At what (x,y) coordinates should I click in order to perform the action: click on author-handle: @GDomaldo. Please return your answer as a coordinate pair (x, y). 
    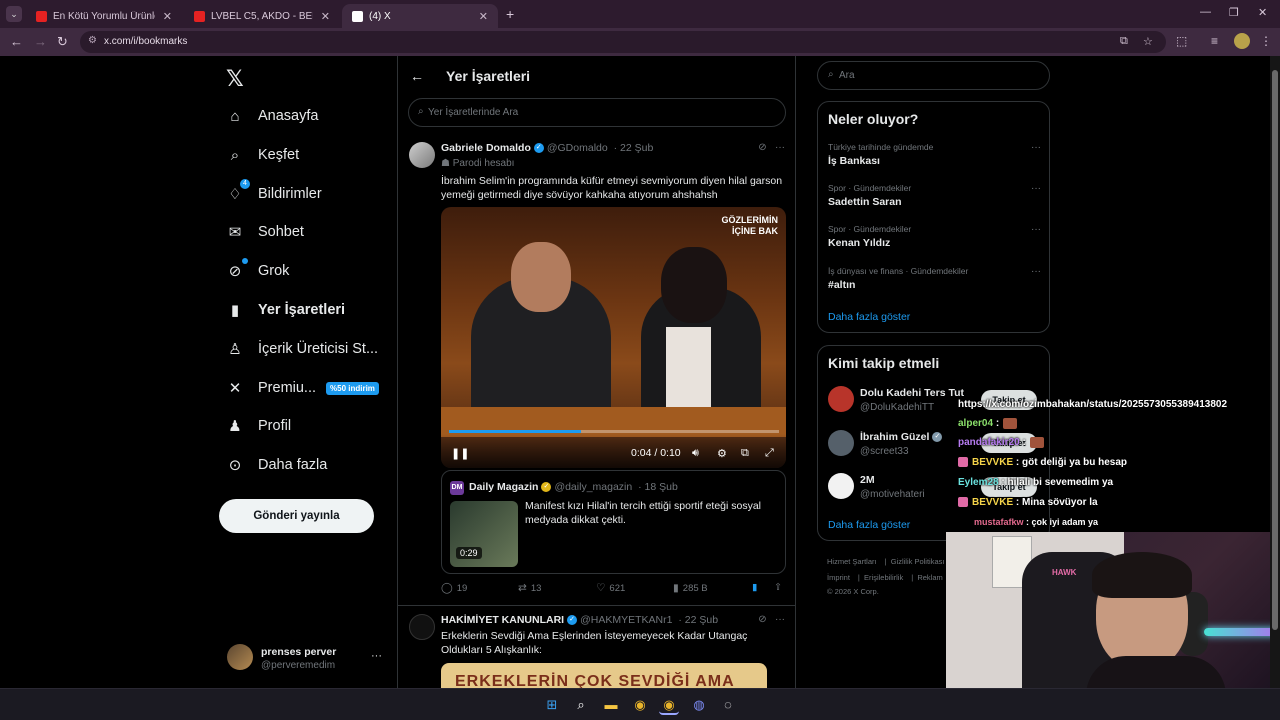
    Looking at the image, I should click on (577, 148).